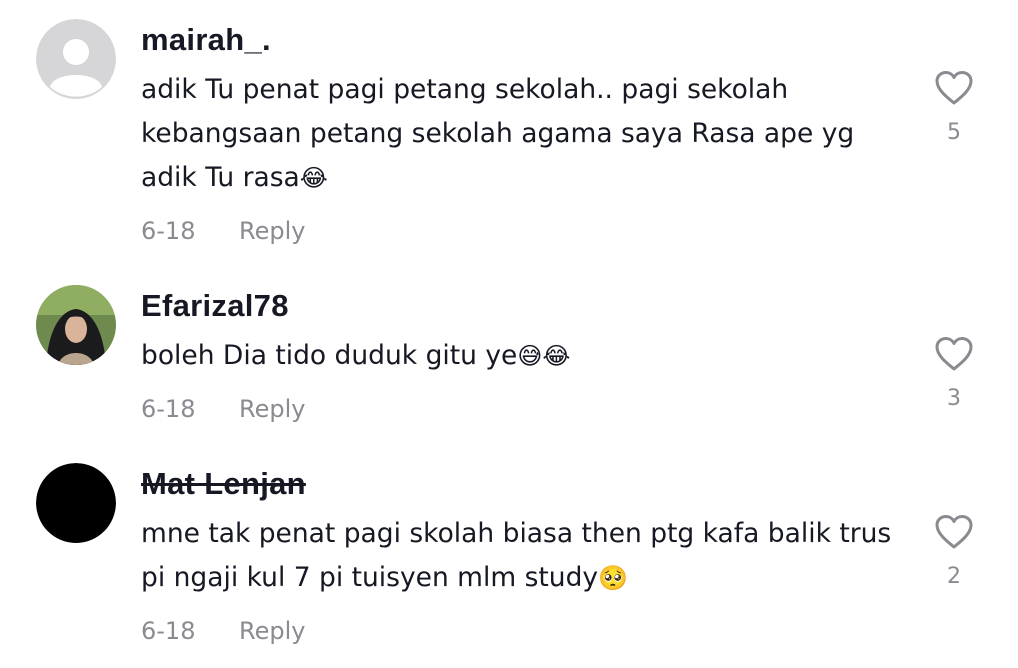 The width and height of the screenshot is (1018, 668). What do you see at coordinates (76, 503) in the screenshot?
I see `black-avatar` at bounding box center [76, 503].